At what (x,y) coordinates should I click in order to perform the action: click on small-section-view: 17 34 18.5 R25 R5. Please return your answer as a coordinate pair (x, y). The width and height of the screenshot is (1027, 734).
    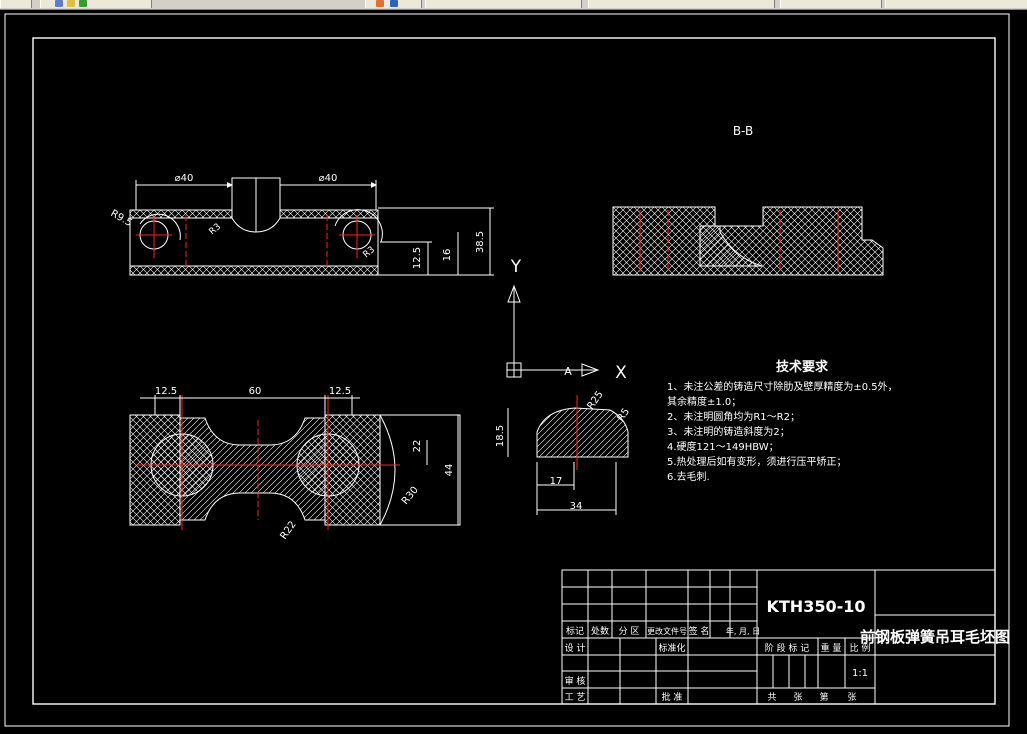
    Looking at the image, I should click on (563, 452).